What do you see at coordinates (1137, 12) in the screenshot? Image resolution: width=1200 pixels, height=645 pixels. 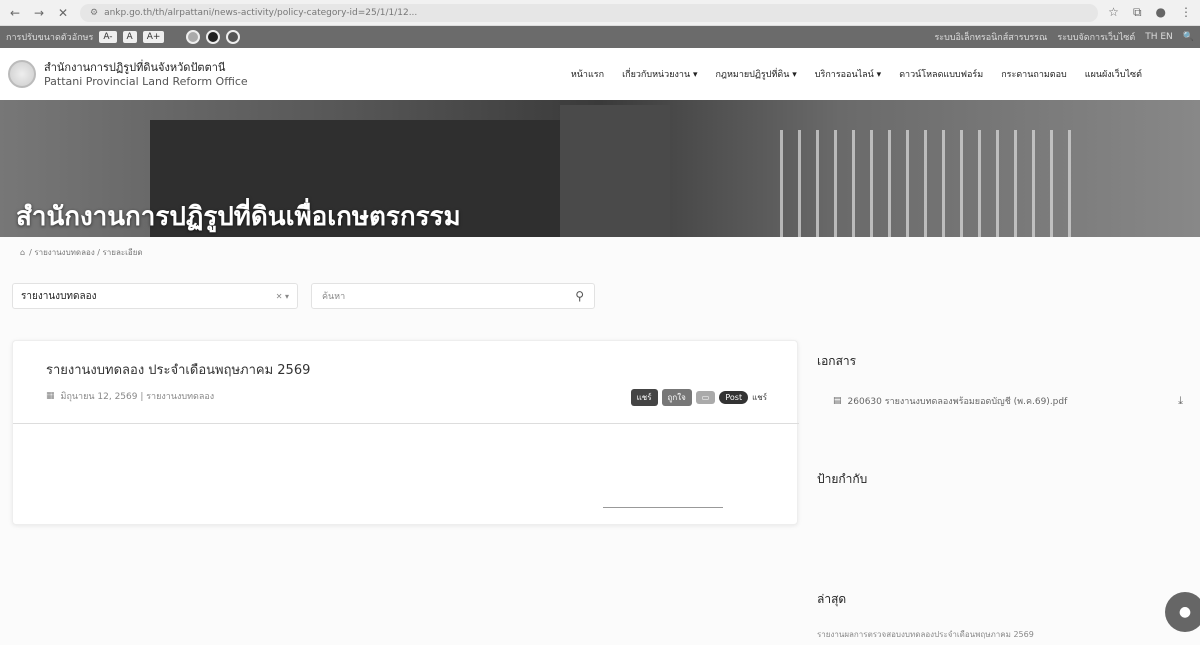 I see `extensions-icon: ⧉` at bounding box center [1137, 12].